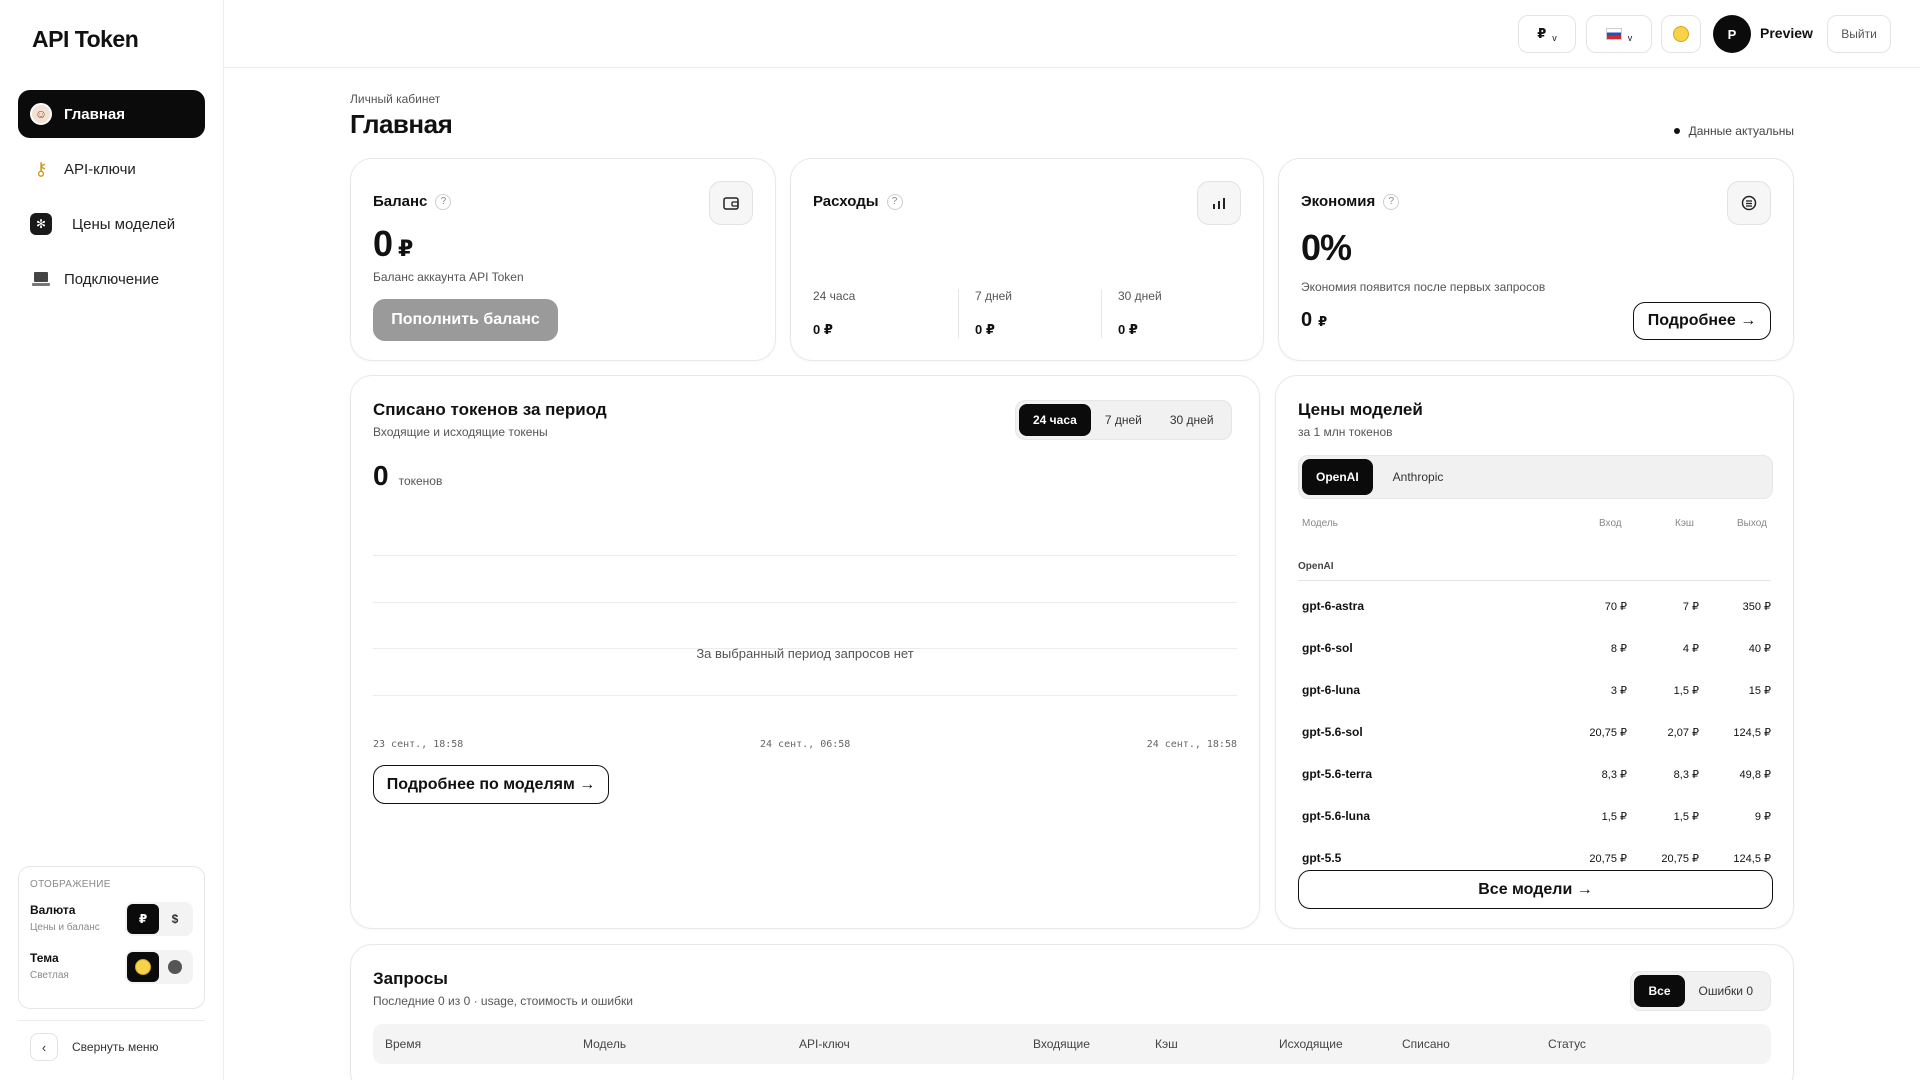  I want to click on status-dot-icon, so click(1676, 131).